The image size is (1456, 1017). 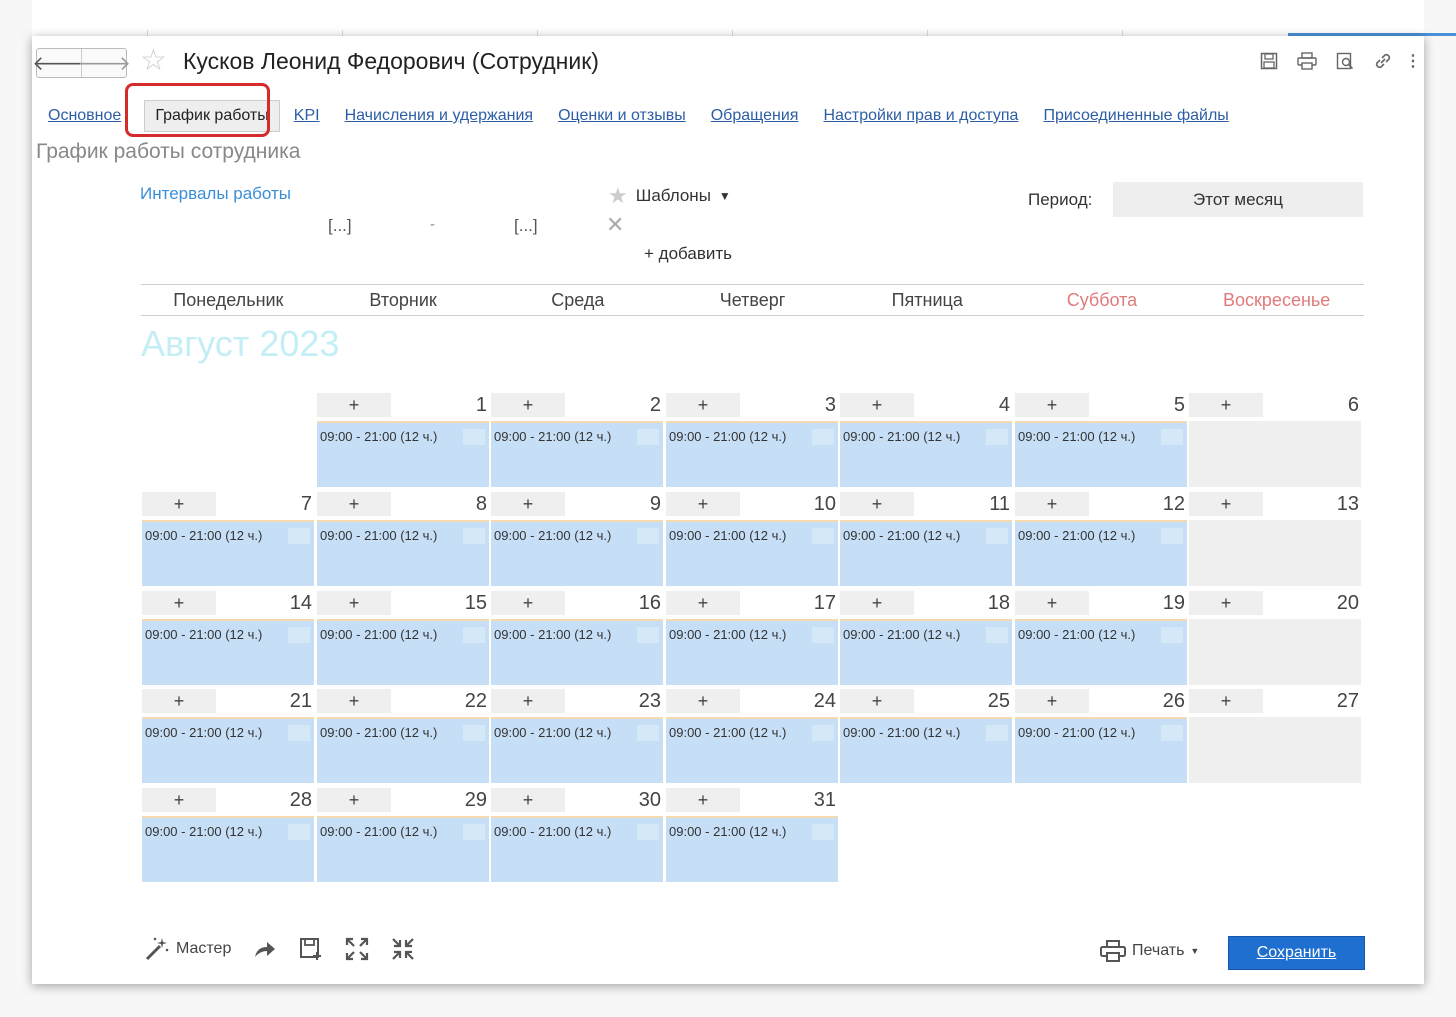 What do you see at coordinates (1307, 61) in the screenshot?
I see `printer-icon` at bounding box center [1307, 61].